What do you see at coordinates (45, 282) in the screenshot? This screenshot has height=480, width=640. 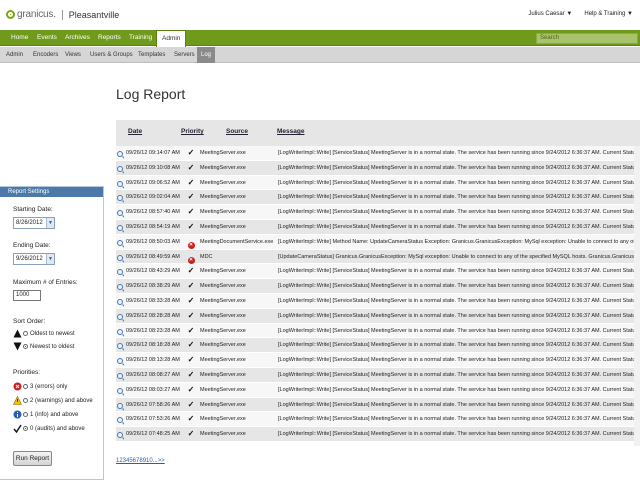 I see `max-entries-label: Maximum # of Entries:` at bounding box center [45, 282].